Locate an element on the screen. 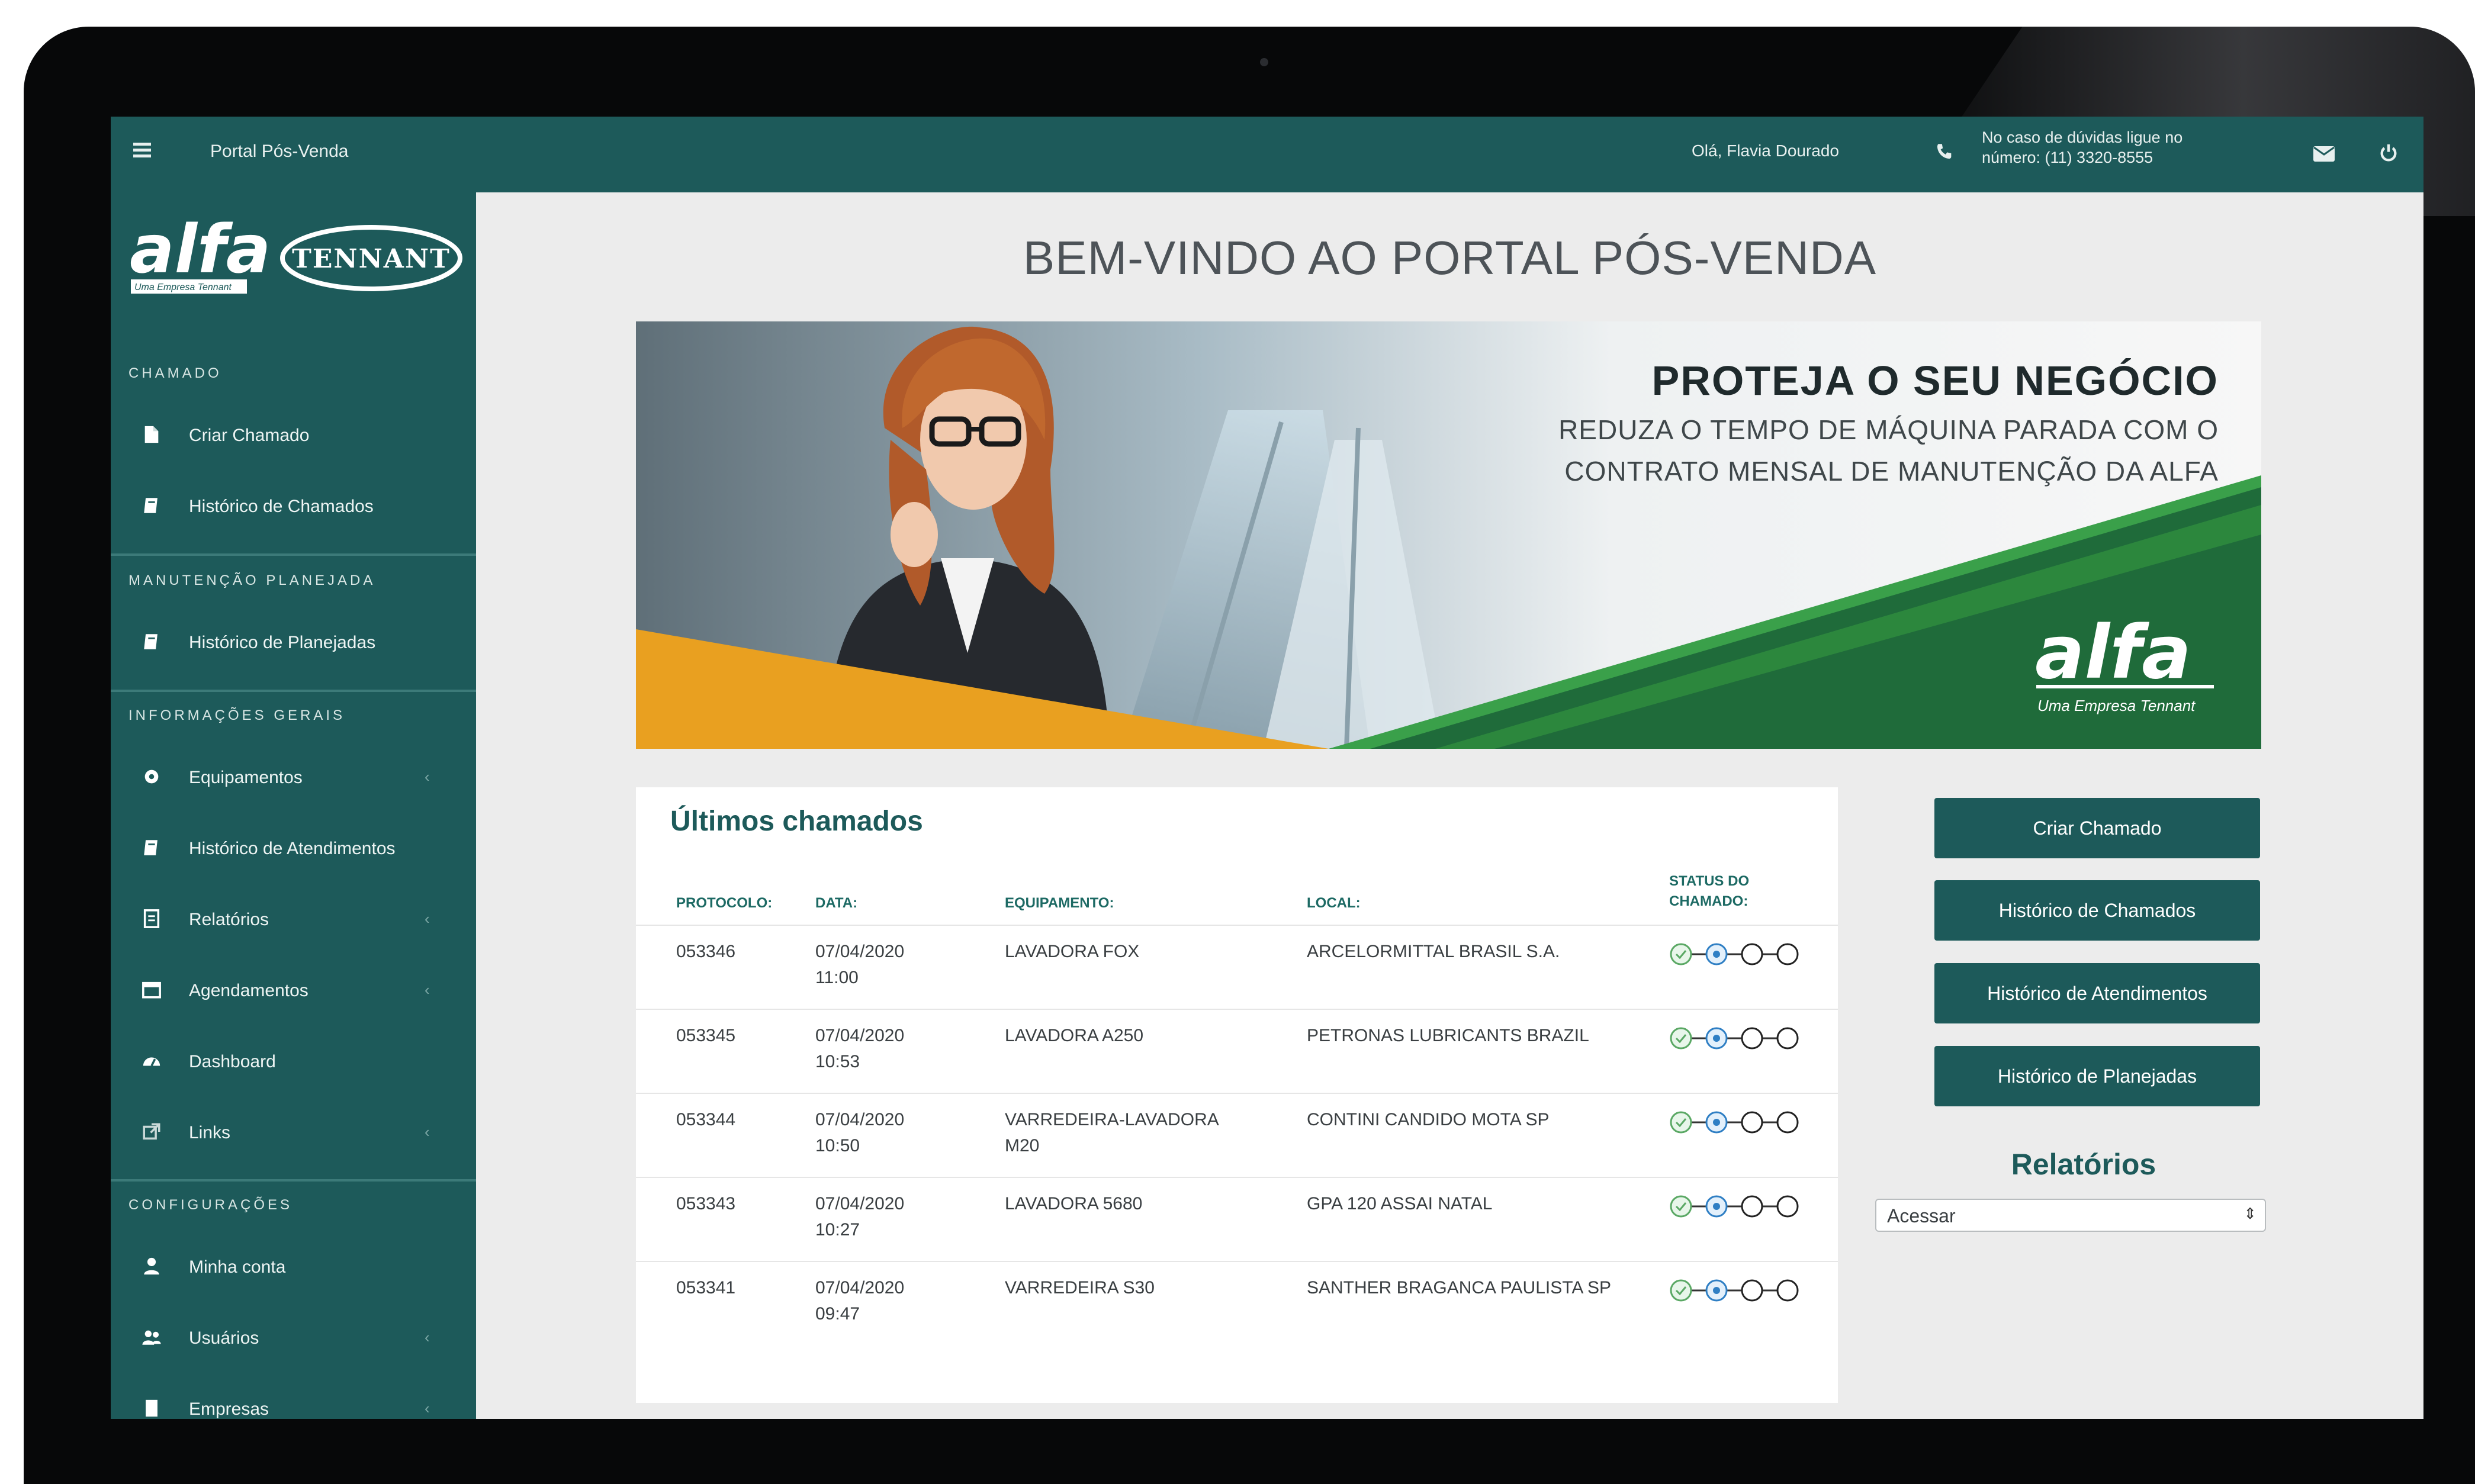  sidebar-item-historico-atendimentos: Histórico de Atendimentos is located at coordinates (293, 848).